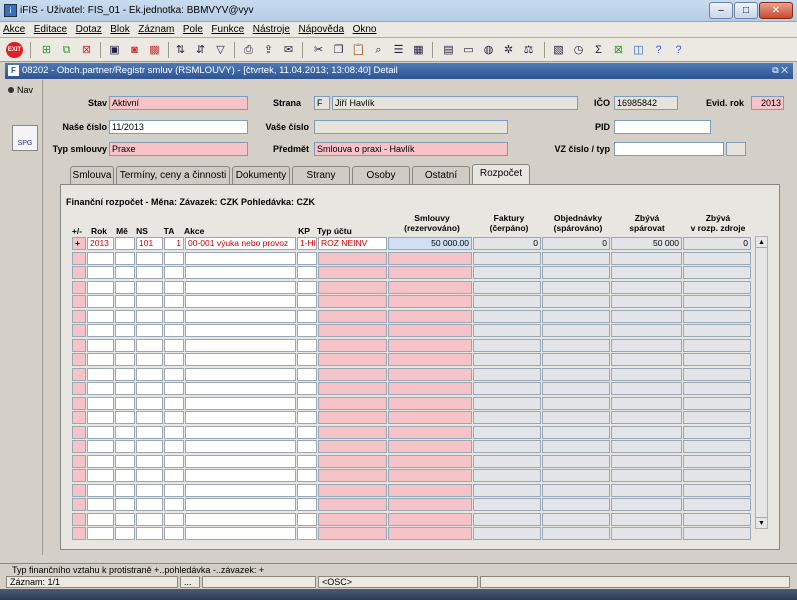 This screenshot has width=797, height=600. Describe the element at coordinates (455, 103) in the screenshot. I see `strana-field: Jiří Havlík` at that location.